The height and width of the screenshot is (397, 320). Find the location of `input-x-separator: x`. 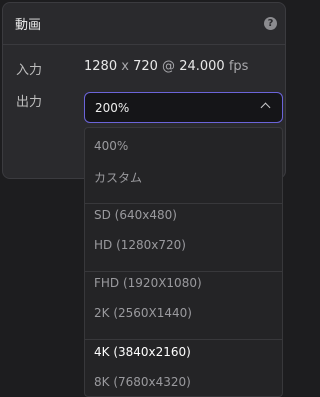

input-x-separator: x is located at coordinates (125, 66).